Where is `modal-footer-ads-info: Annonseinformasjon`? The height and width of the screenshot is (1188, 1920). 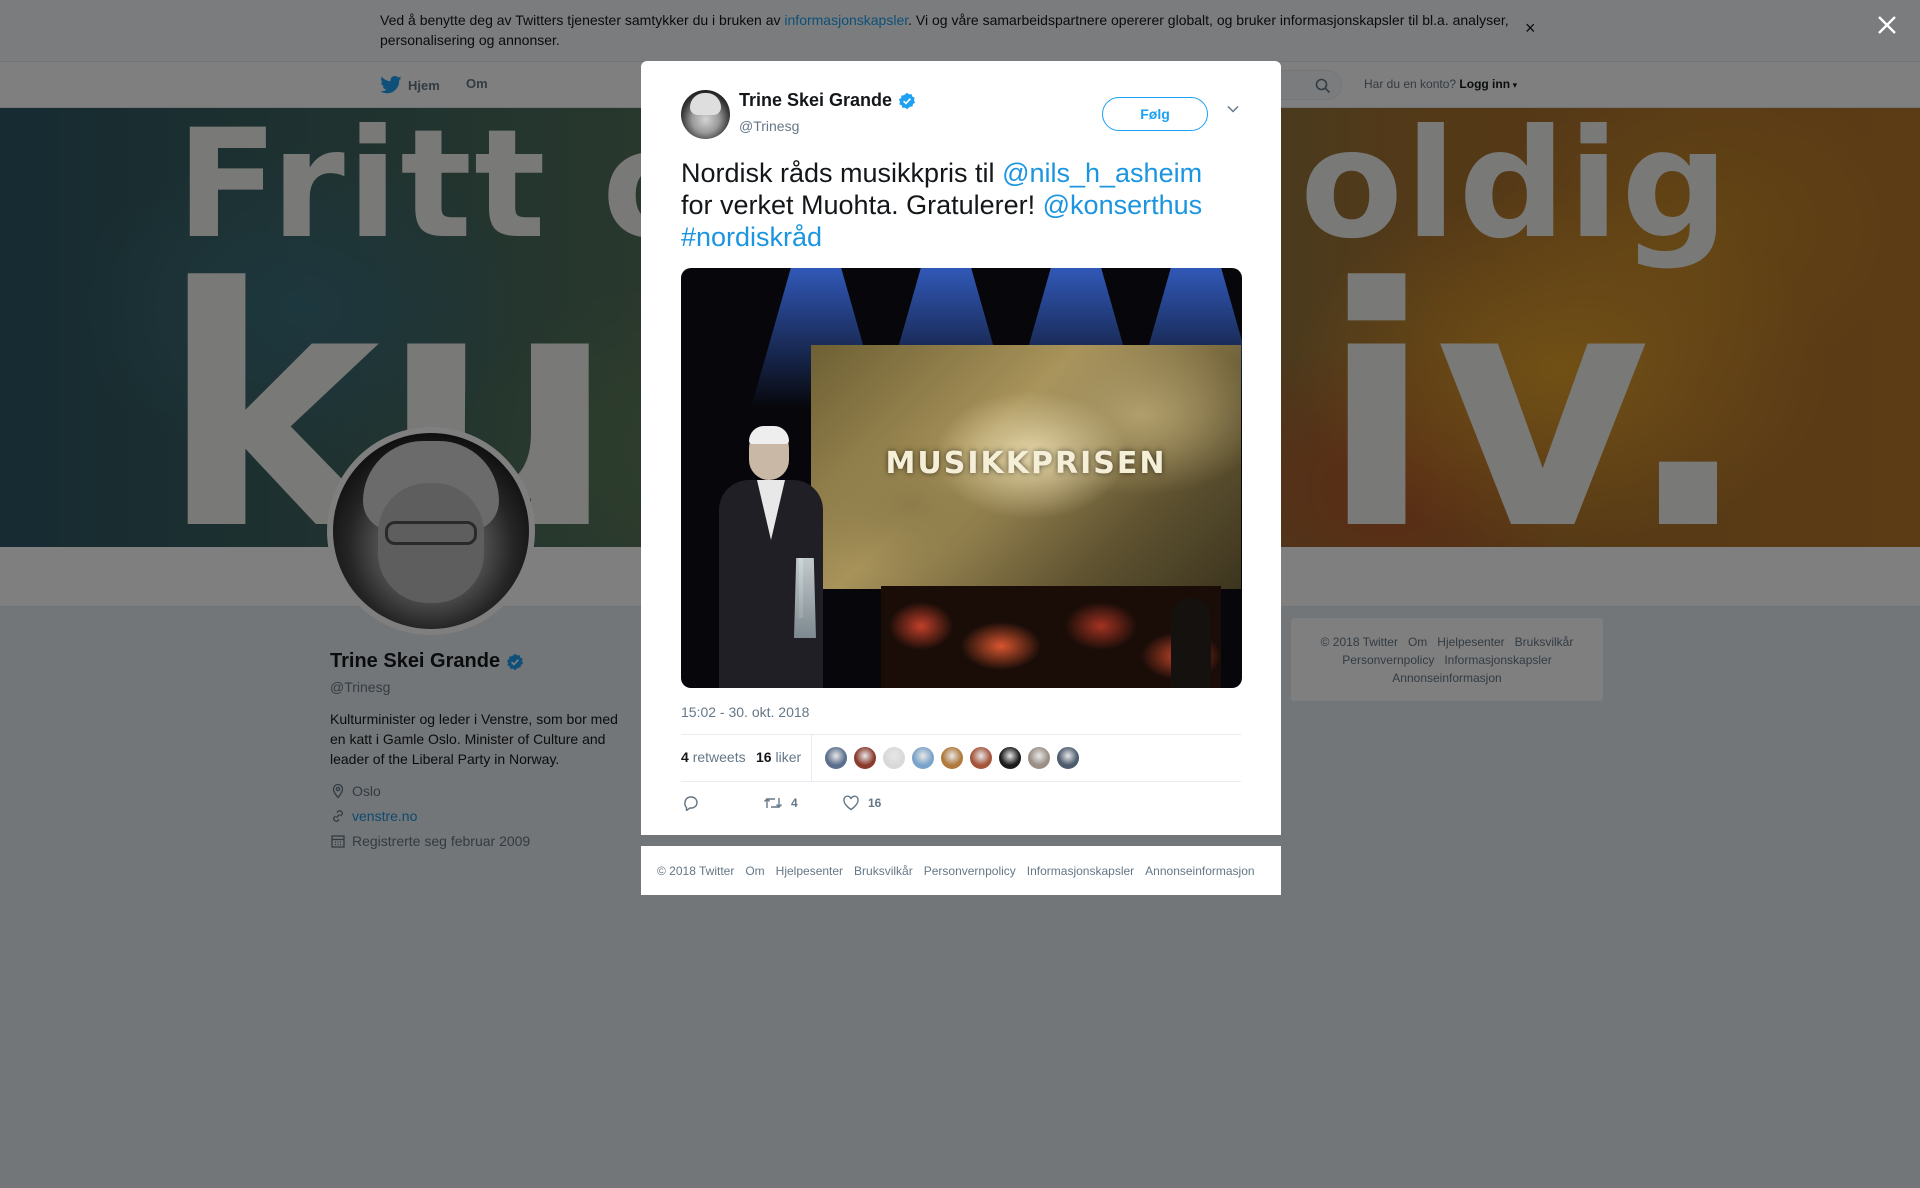
modal-footer-ads-info: Annonseinformasjon is located at coordinates (1199, 871).